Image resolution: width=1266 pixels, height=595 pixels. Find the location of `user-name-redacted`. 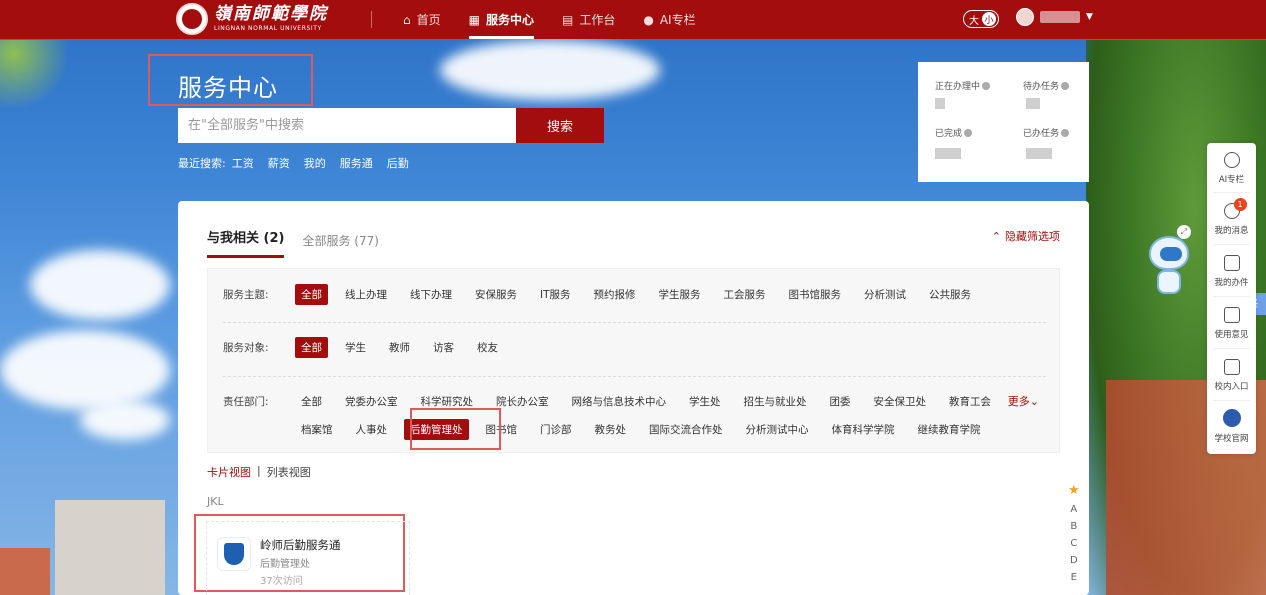

user-name-redacted is located at coordinates (1060, 17).